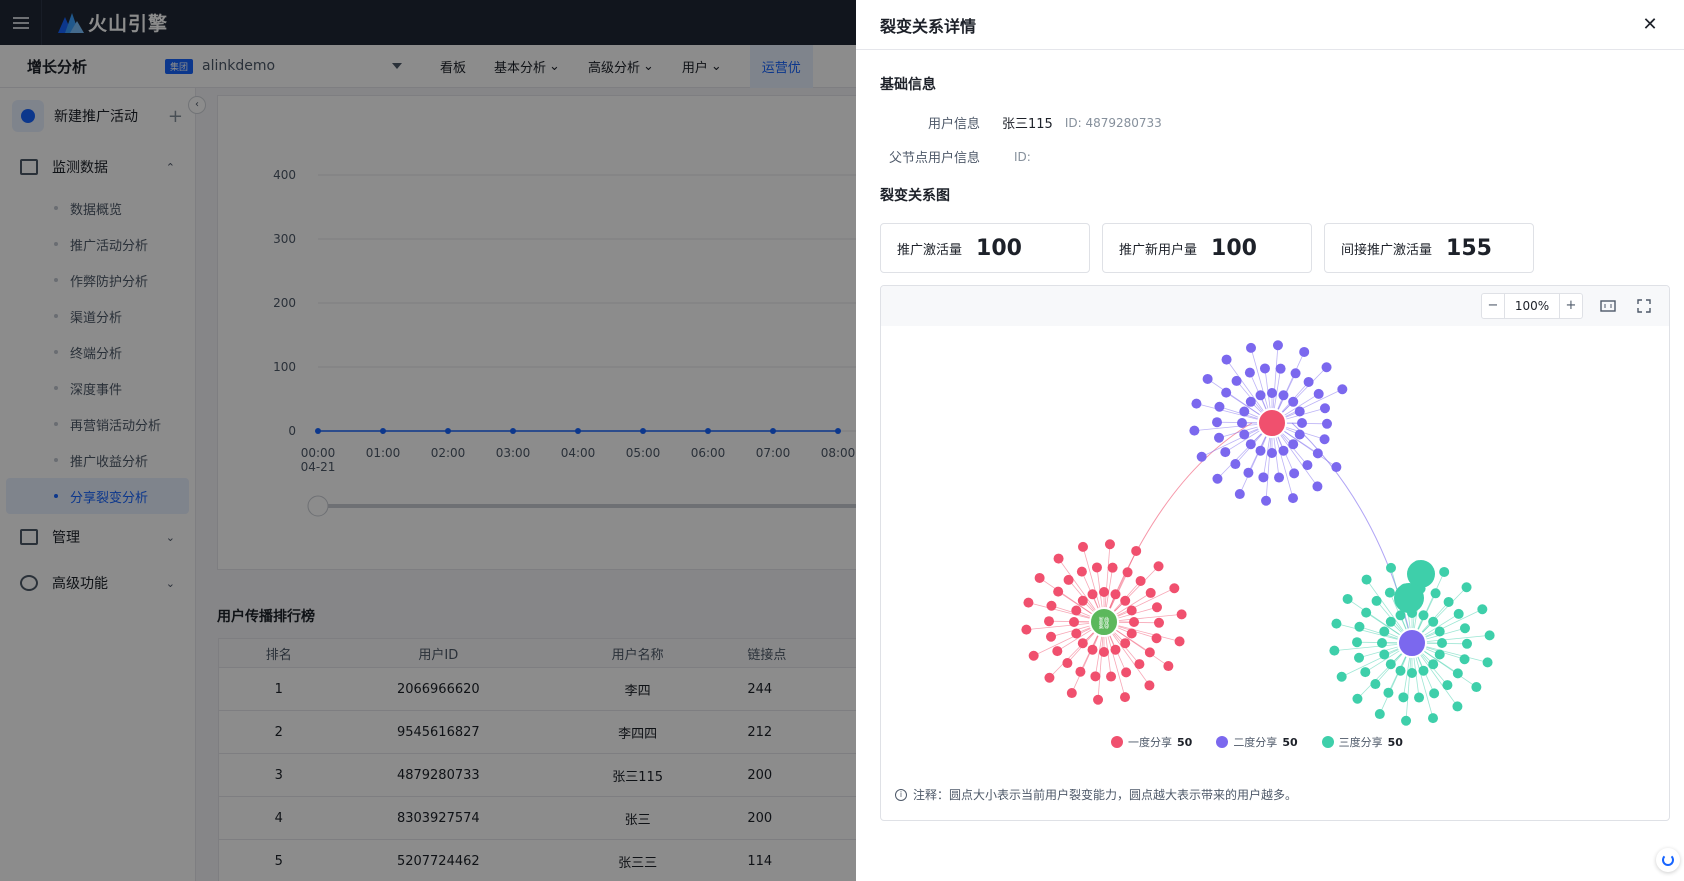 The image size is (1684, 881). I want to click on legend-first-degree: 一度分享 50, so click(1151, 742).